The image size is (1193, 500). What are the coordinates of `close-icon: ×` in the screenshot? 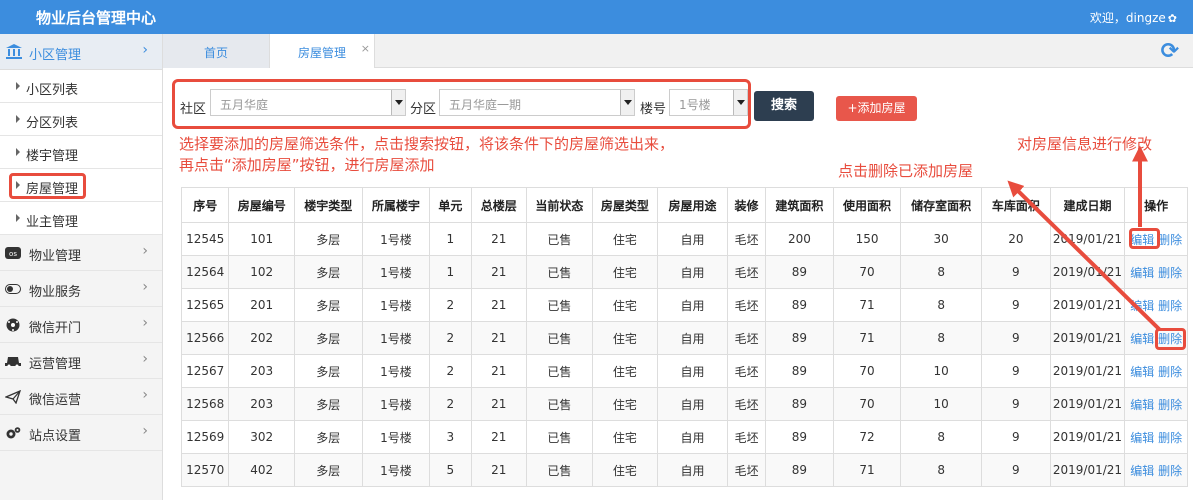 It's located at (365, 49).